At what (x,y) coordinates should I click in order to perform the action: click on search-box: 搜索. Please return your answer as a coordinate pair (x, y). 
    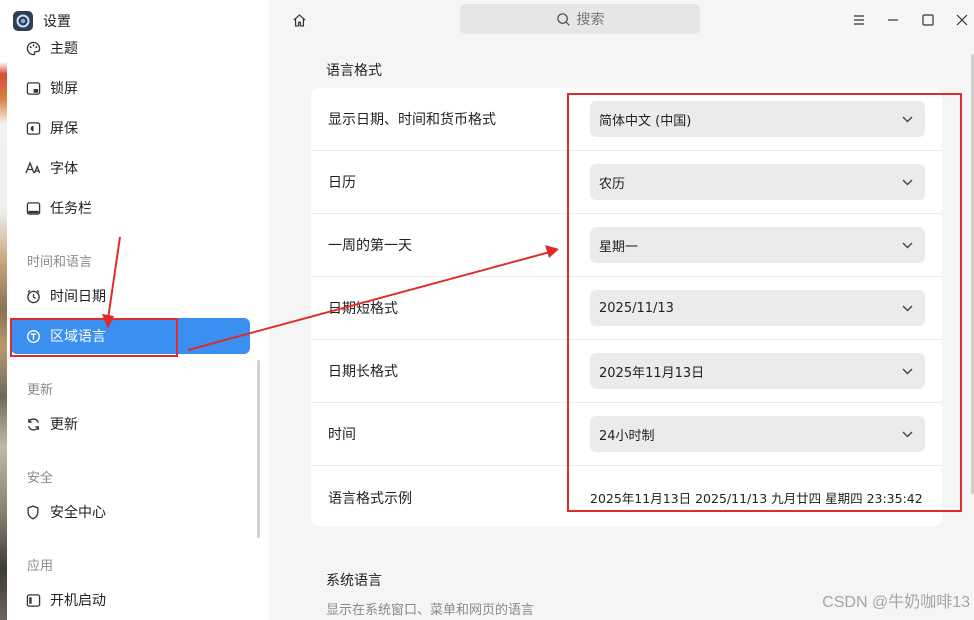
    Looking at the image, I should click on (580, 19).